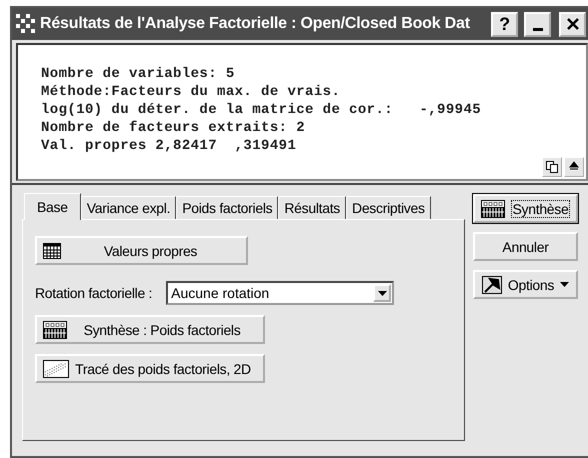 The width and height of the screenshot is (588, 458). Describe the element at coordinates (280, 293) in the screenshot. I see `rotation-dropdown: Aucune rotation` at that location.